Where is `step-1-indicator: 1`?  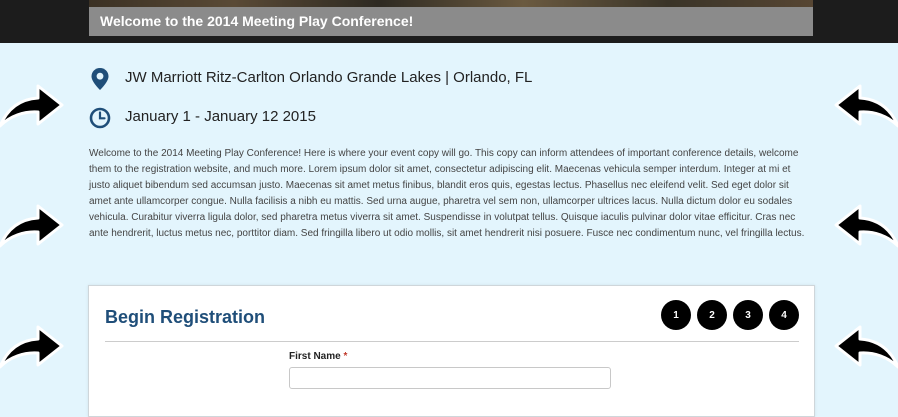 step-1-indicator: 1 is located at coordinates (676, 315).